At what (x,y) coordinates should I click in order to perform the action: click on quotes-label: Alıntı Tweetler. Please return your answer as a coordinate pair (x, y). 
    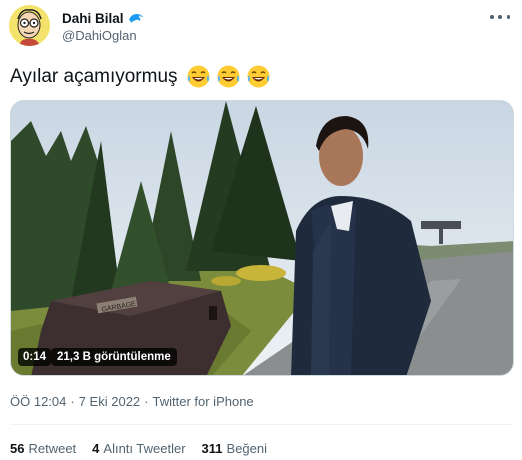
    Looking at the image, I should click on (144, 448).